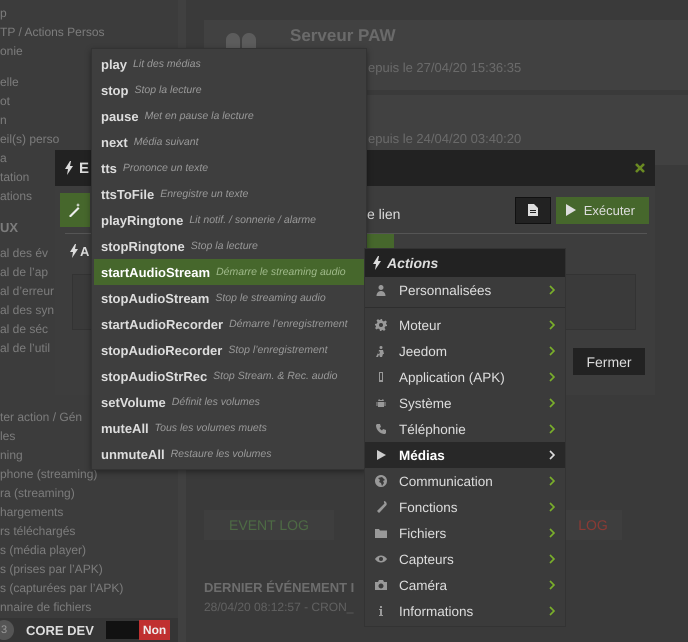 The image size is (688, 642). I want to click on category-item: Personnalisées, so click(465, 290).